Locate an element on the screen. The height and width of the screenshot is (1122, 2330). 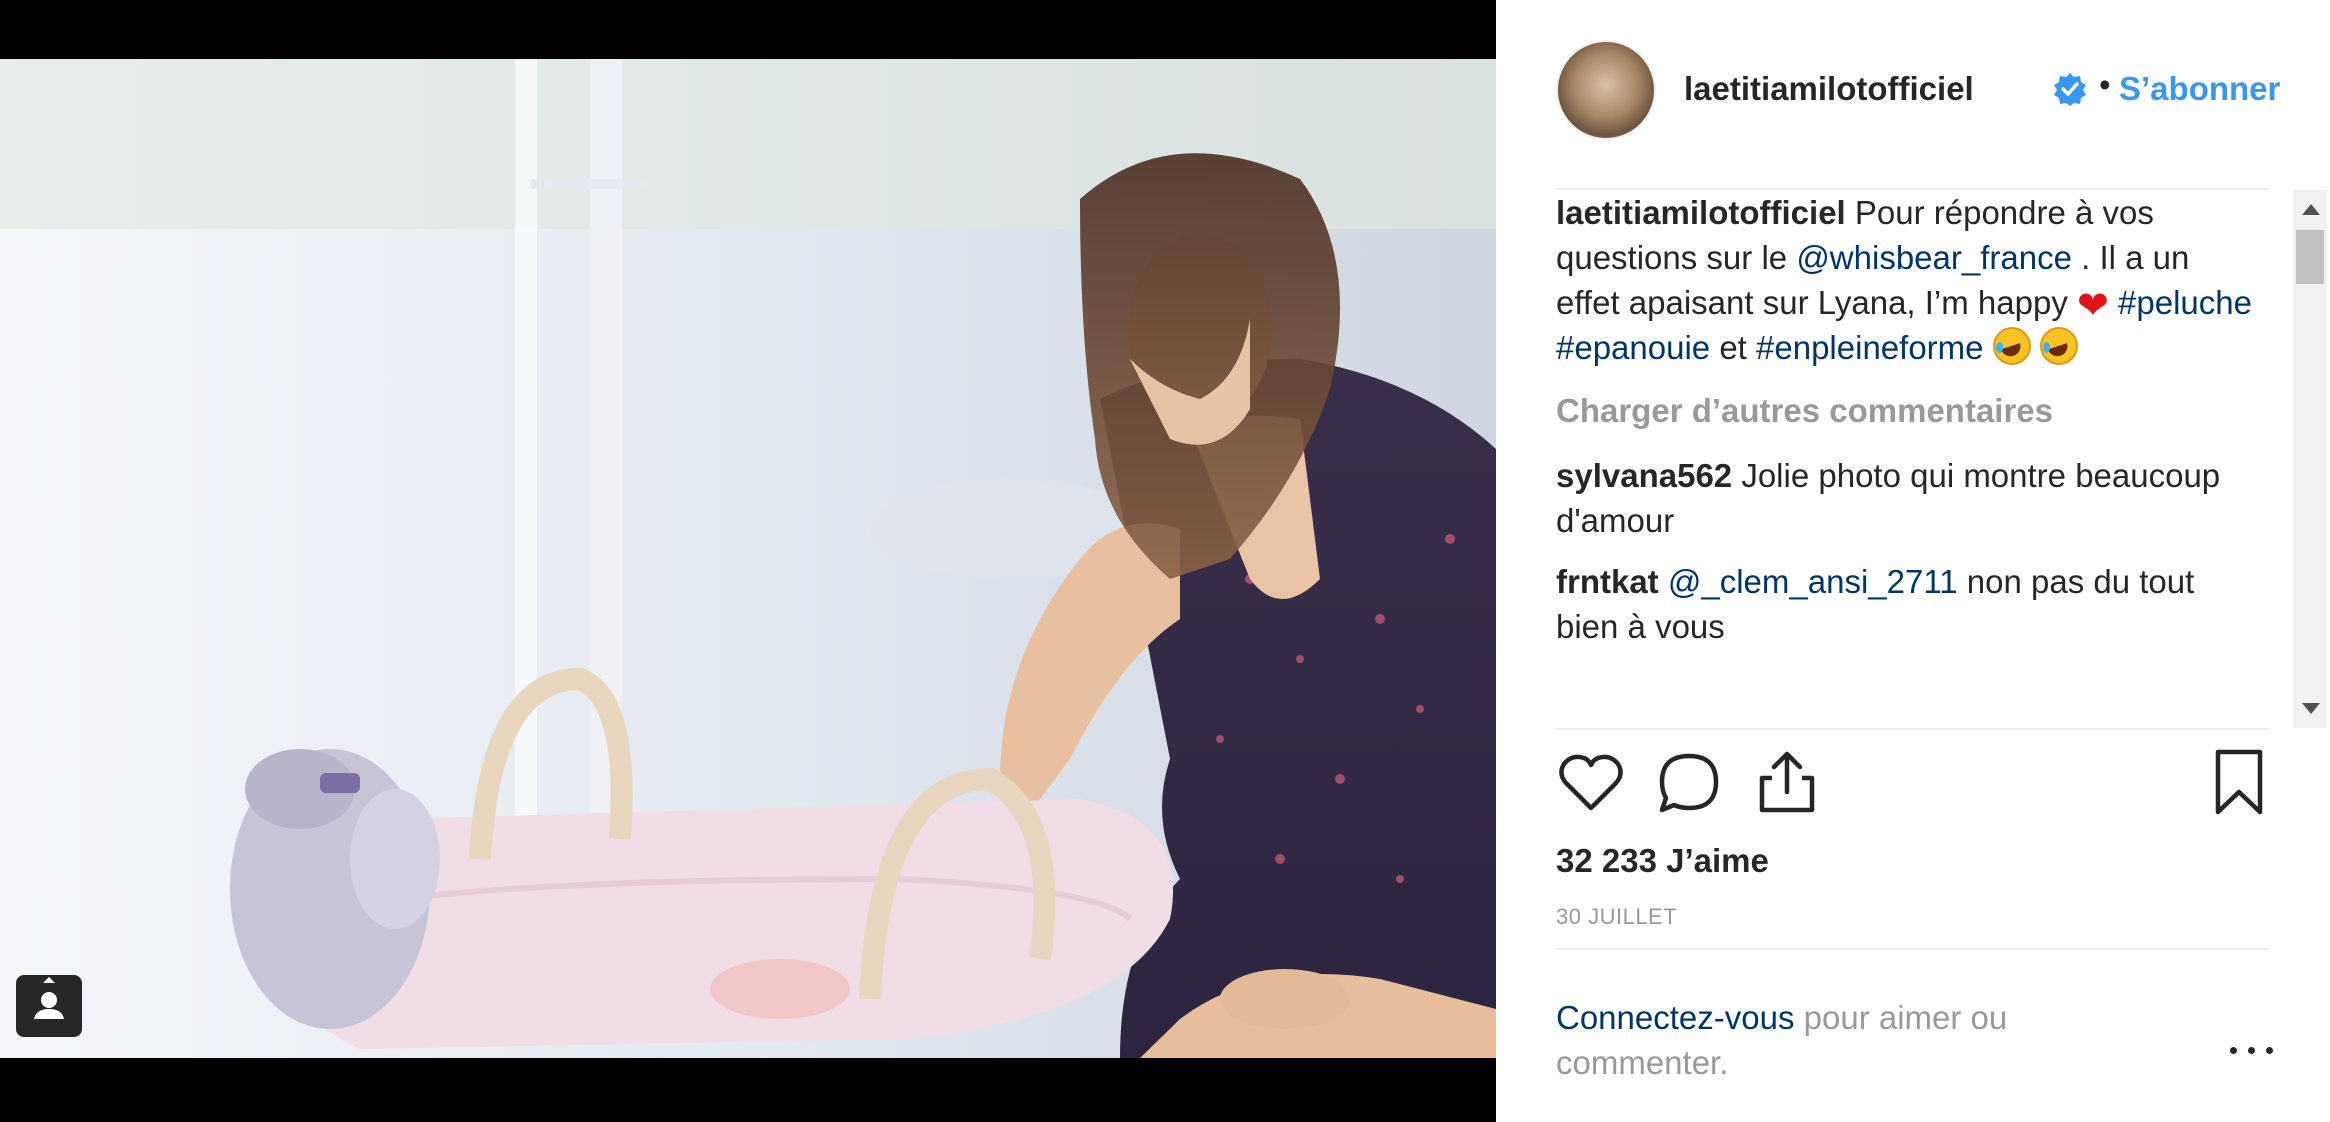
user-tag-icon is located at coordinates (49, 998).